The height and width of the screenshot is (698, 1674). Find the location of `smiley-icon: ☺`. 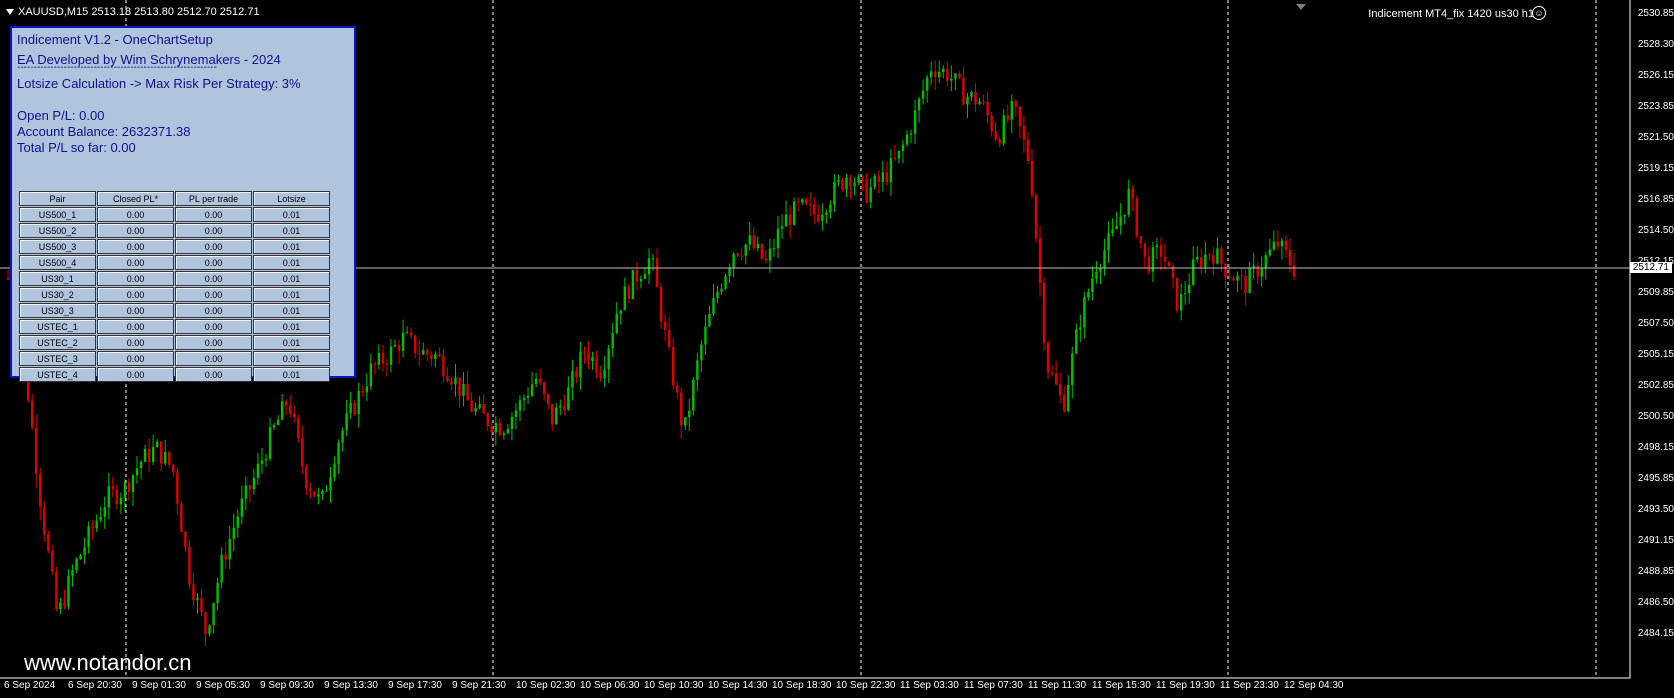

smiley-icon: ☺ is located at coordinates (1539, 13).